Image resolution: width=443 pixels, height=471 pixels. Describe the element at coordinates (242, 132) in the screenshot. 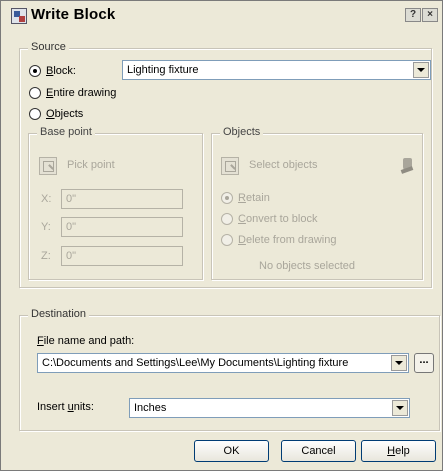

I see `objects-legend: Objects` at that location.